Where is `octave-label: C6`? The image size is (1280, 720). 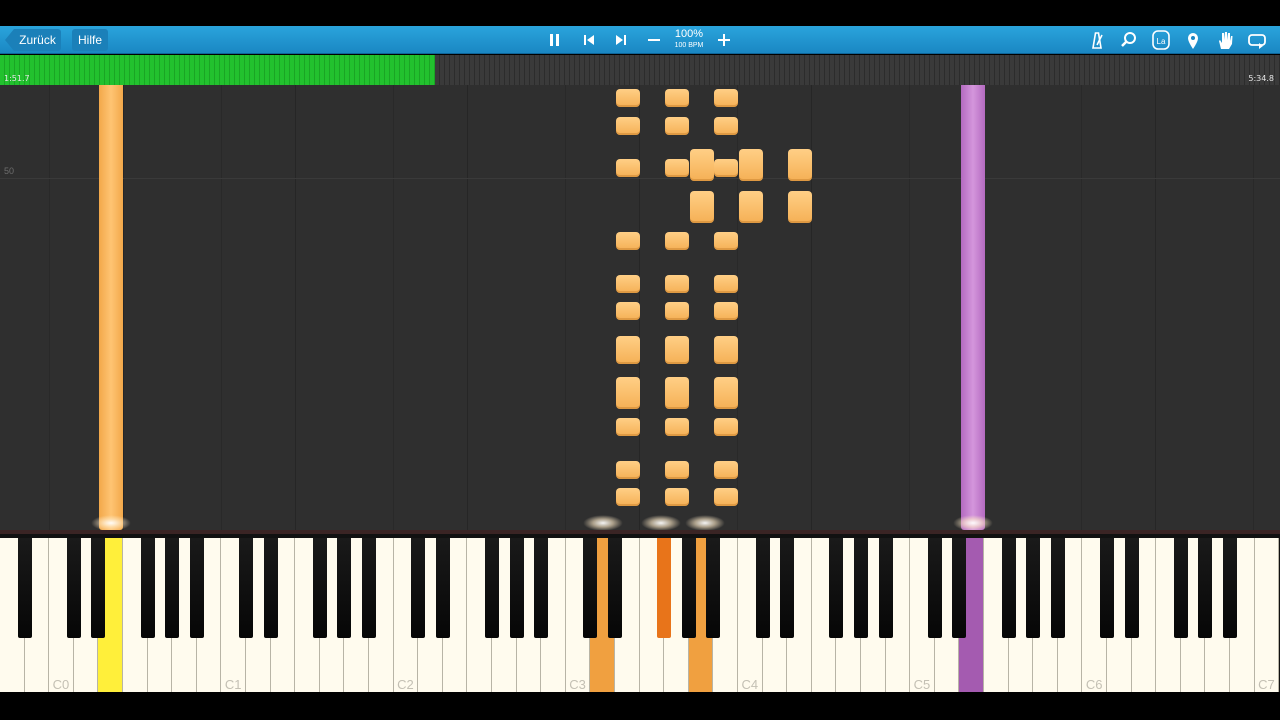 octave-label: C6 is located at coordinates (1094, 684).